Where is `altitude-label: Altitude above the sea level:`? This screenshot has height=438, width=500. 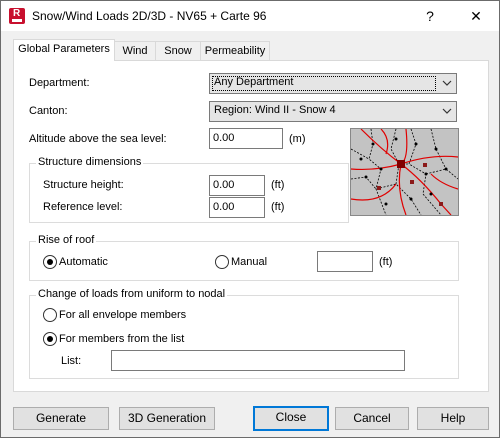 altitude-label: Altitude above the sea level: is located at coordinates (98, 139).